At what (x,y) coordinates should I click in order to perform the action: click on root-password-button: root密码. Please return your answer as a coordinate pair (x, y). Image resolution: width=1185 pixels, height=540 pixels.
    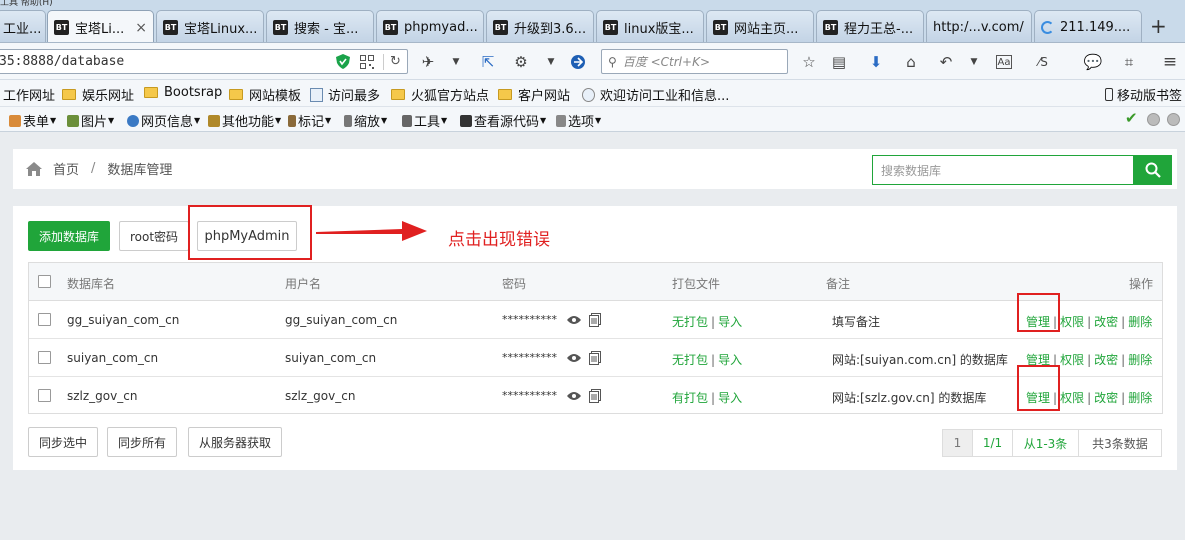
    Looking at the image, I should click on (154, 236).